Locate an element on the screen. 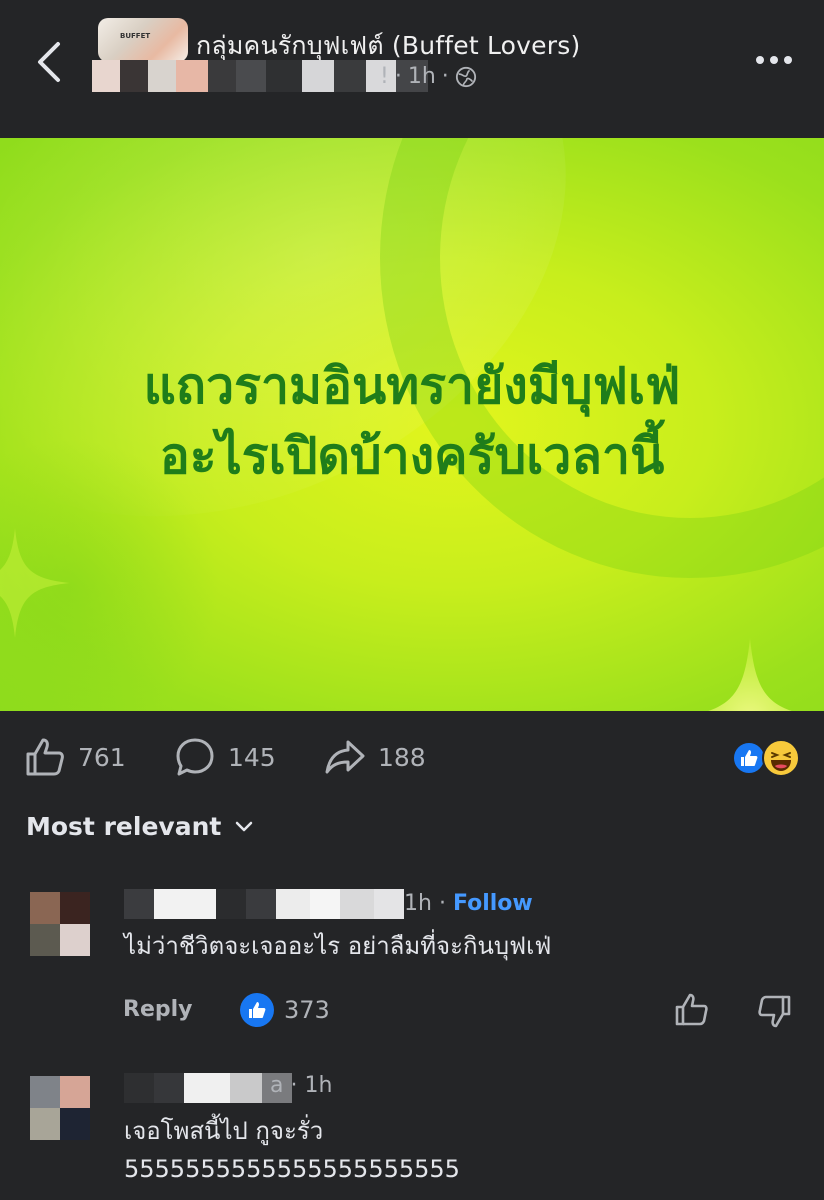 The image size is (824, 1200). comment-sort-dropdown: Most relevant is located at coordinates (139, 826).